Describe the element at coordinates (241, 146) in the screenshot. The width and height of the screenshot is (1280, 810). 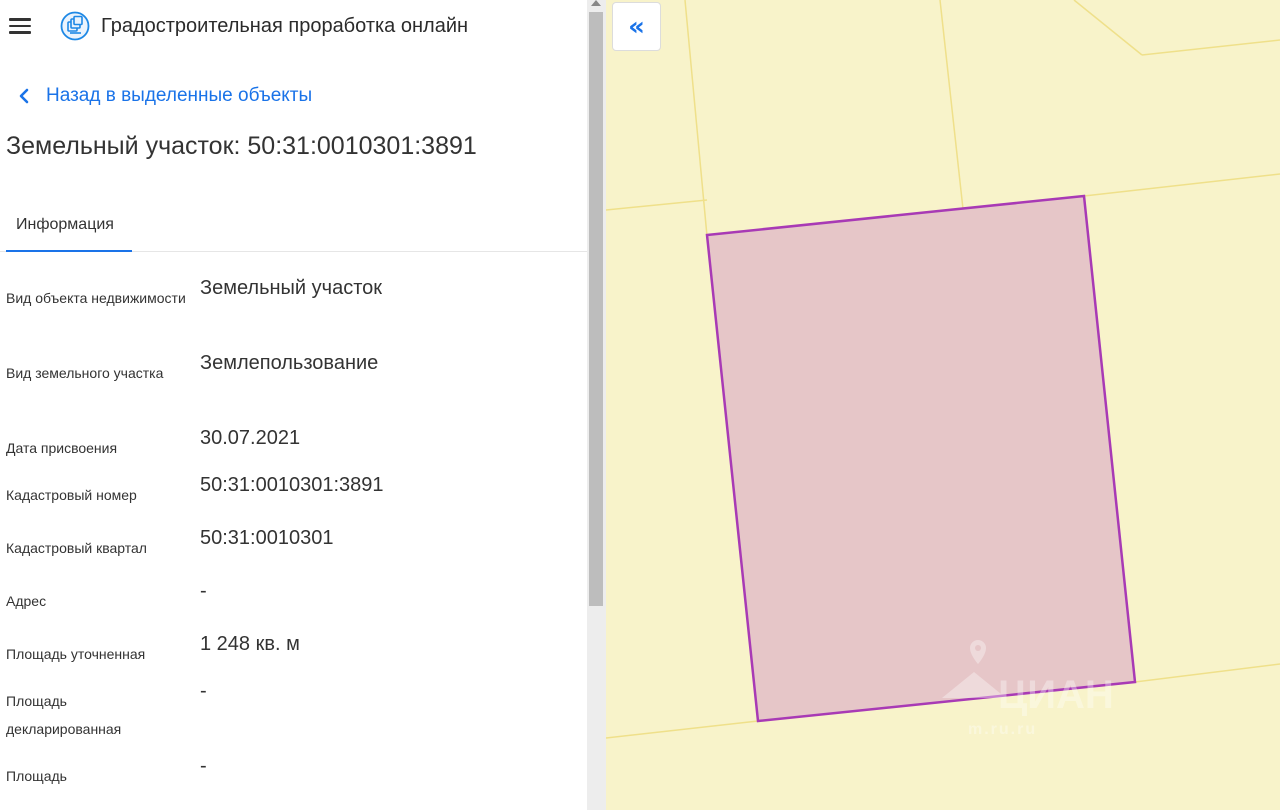
I see `object-title: Земельный участок: 50:31:0010301:3891` at that location.